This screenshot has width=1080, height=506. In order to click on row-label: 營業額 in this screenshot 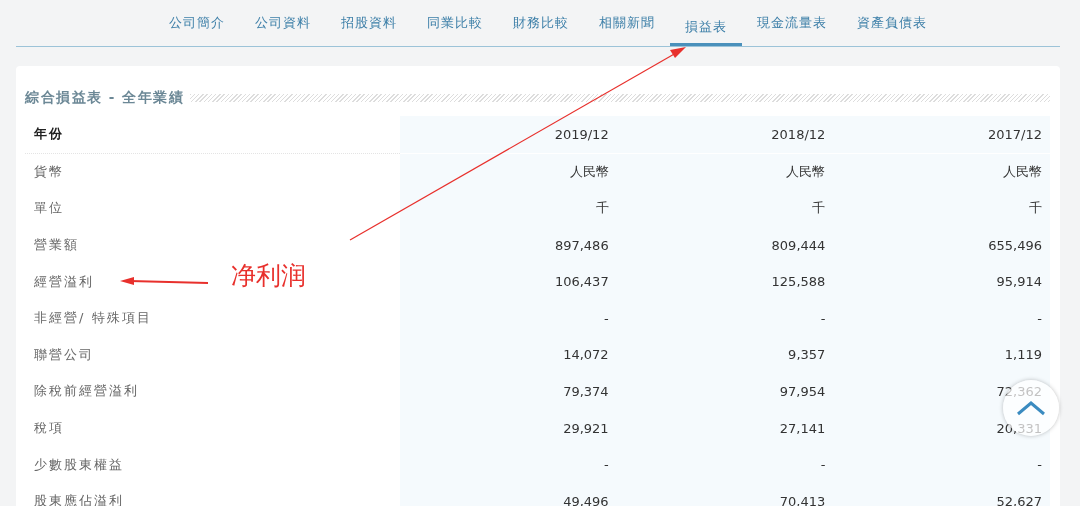, I will do `click(56, 245)`.